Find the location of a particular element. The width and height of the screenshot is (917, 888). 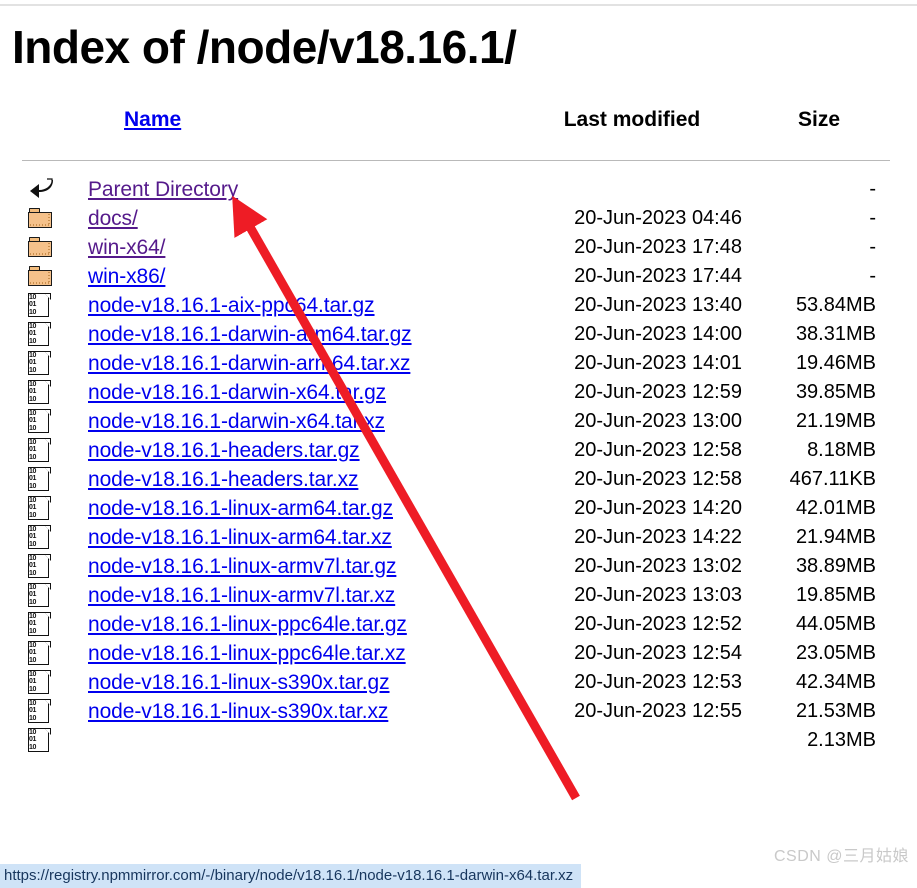

table-row-clipped: 10 01 10 2.13MB is located at coordinates (456, 740).